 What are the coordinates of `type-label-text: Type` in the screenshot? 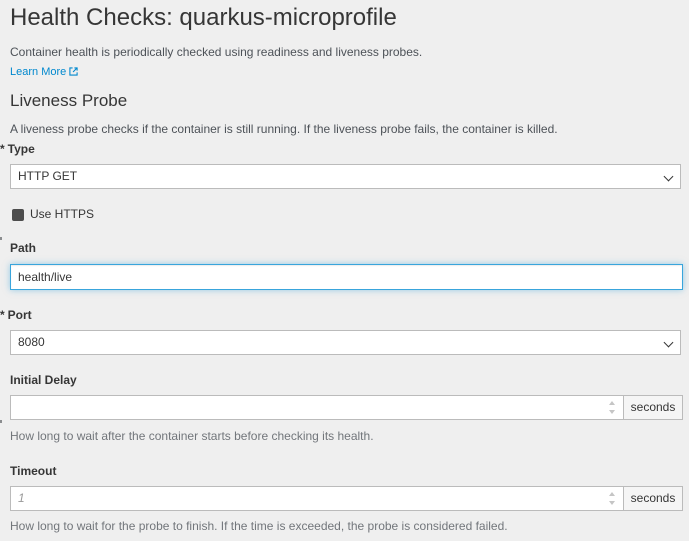 It's located at (21, 149).